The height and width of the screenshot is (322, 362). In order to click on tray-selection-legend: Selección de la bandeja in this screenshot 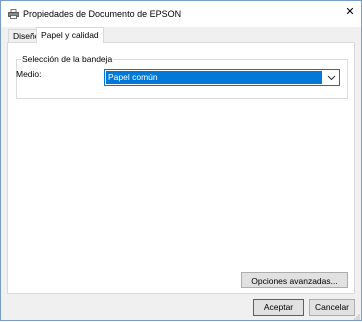, I will do `click(67, 59)`.